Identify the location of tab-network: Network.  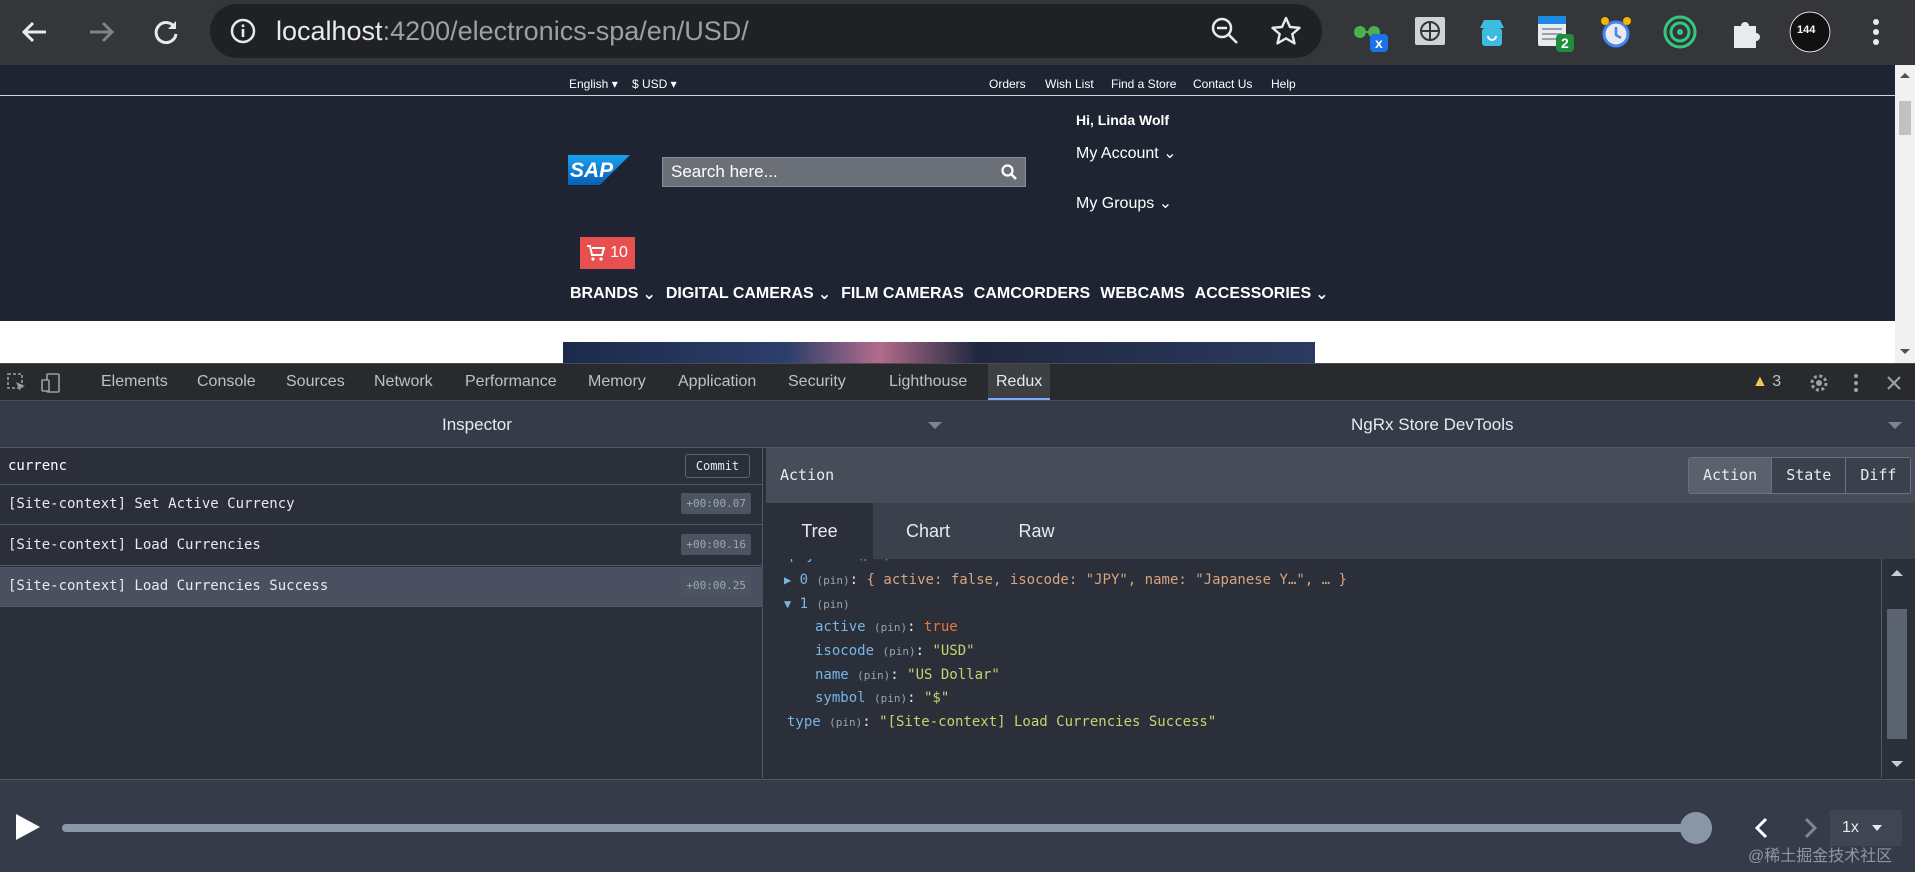
(403, 382).